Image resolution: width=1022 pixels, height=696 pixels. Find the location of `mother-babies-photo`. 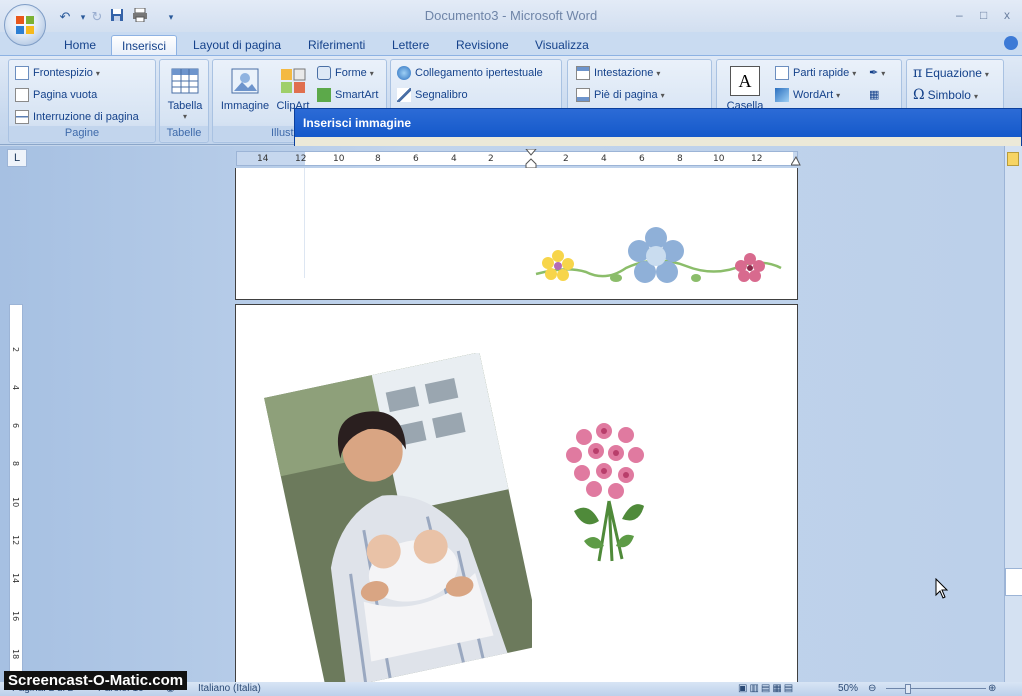

mother-babies-photo is located at coordinates (397, 518).